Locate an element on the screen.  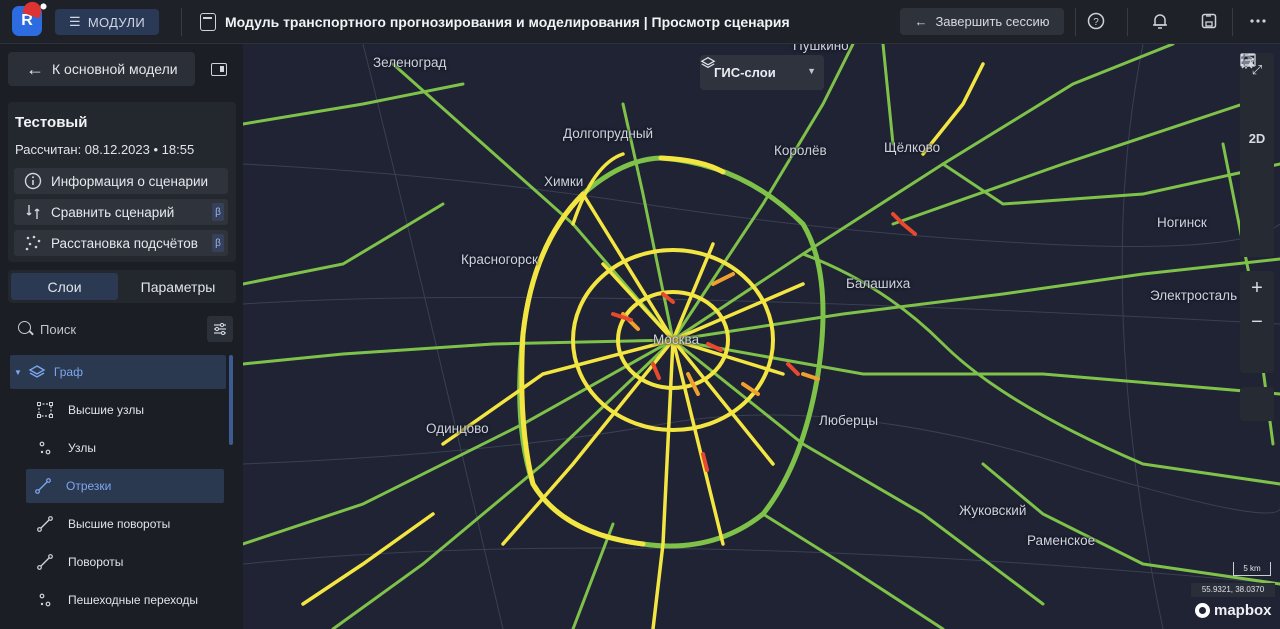
scenario-info-button: Информация о сценарии is located at coordinates (121, 181).